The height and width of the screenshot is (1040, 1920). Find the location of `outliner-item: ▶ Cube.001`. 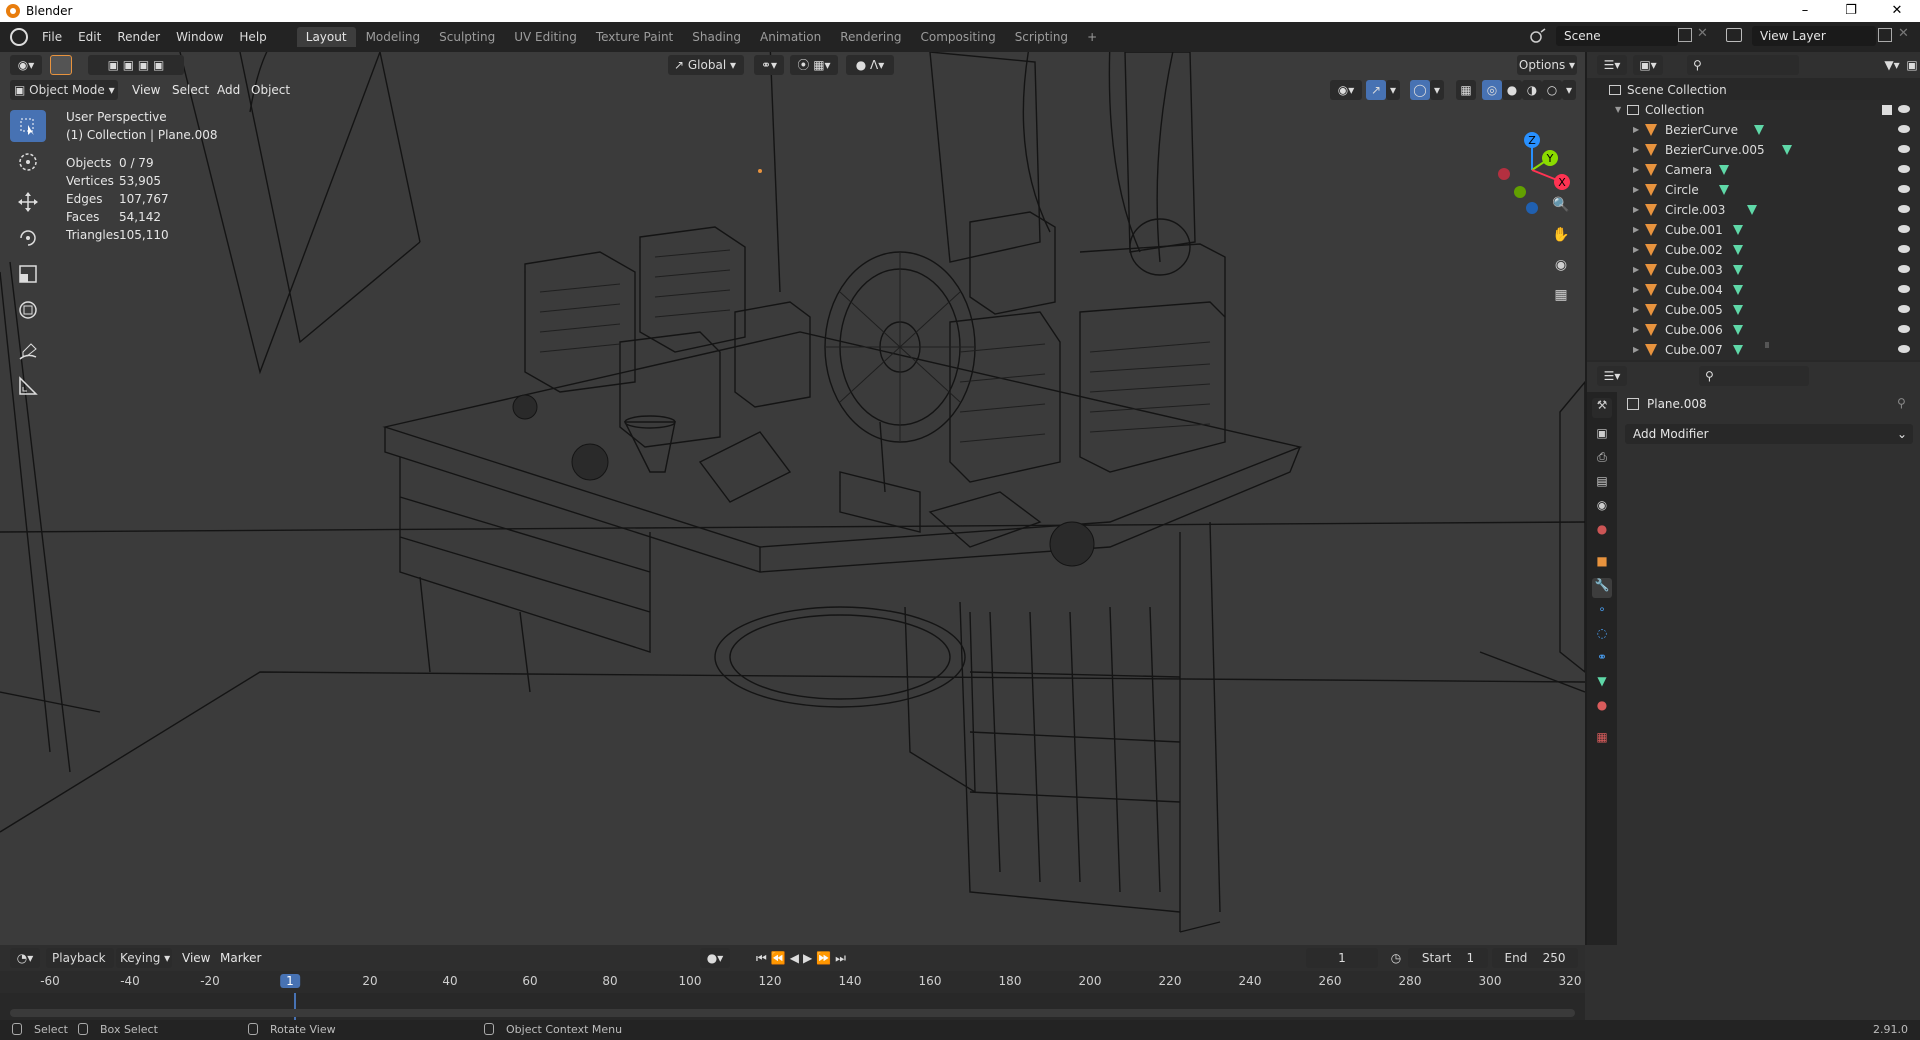

outliner-item: ▶ Cube.001 is located at coordinates (1753, 230).